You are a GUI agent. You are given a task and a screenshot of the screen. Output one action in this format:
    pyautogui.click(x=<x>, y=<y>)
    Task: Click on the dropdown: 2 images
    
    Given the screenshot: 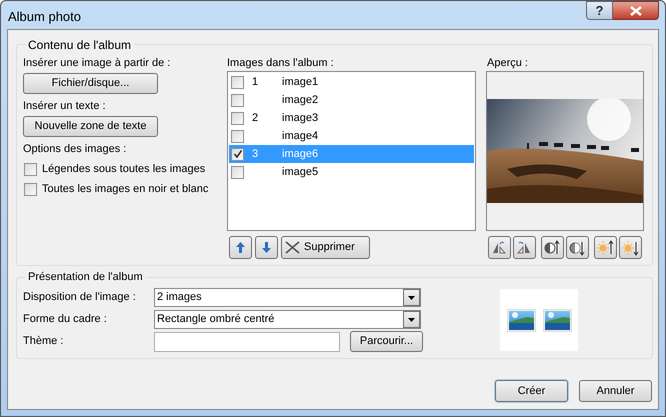 What is the action you would take?
    pyautogui.click(x=287, y=297)
    